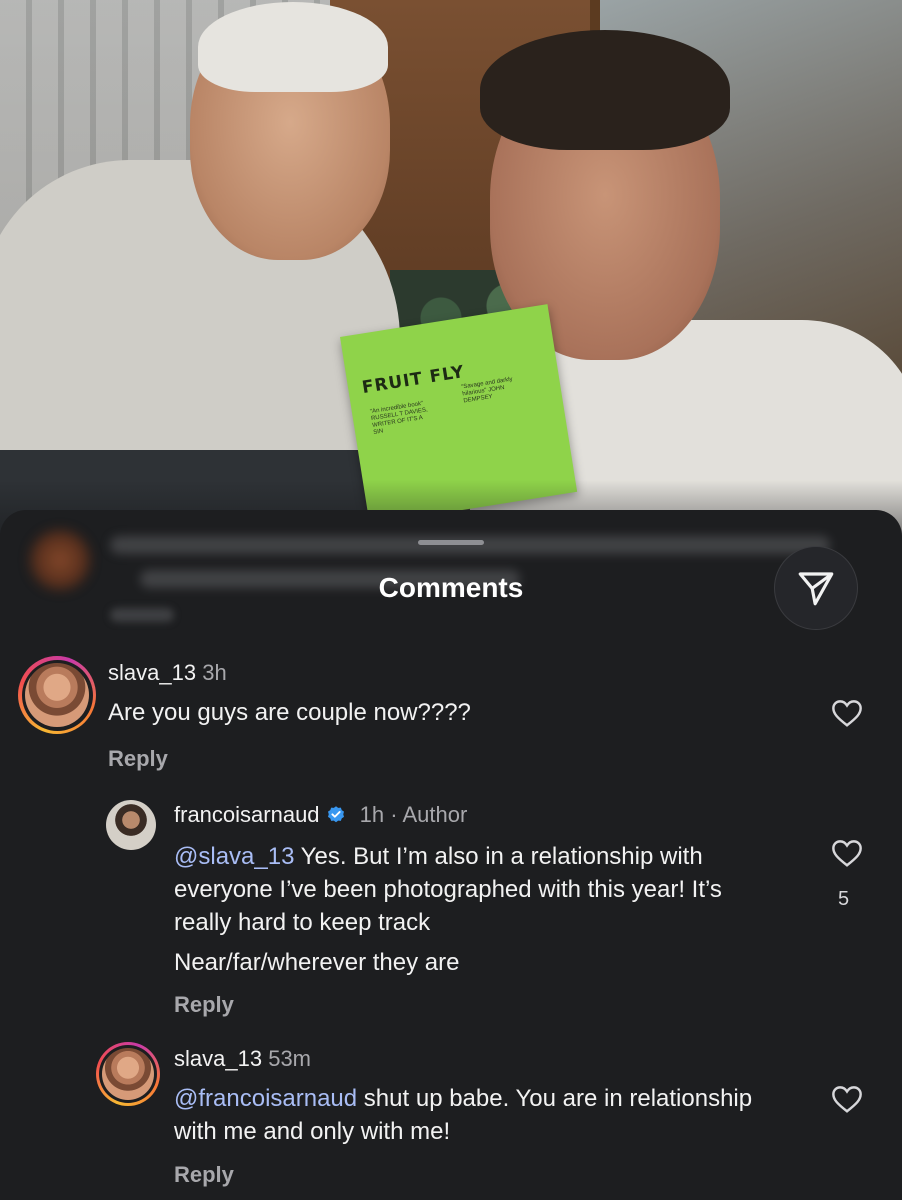 Image resolution: width=902 pixels, height=1200 pixels. Describe the element at coordinates (265, 1098) in the screenshot. I see `mention-link: @francoisarnaud` at that location.